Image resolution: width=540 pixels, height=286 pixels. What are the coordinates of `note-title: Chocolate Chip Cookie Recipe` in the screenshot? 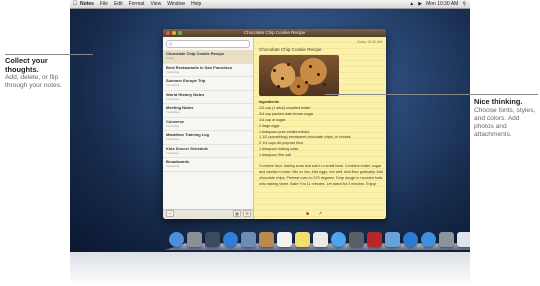 It's located at (290, 49).